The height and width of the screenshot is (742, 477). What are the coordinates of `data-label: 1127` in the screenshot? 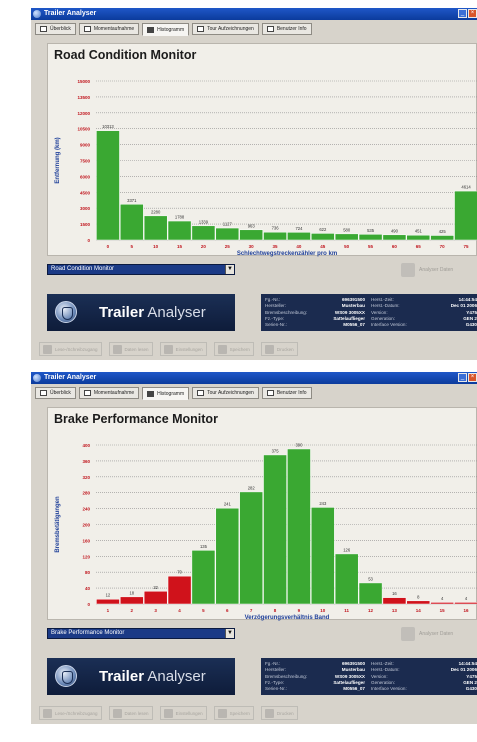 It's located at (228, 224).